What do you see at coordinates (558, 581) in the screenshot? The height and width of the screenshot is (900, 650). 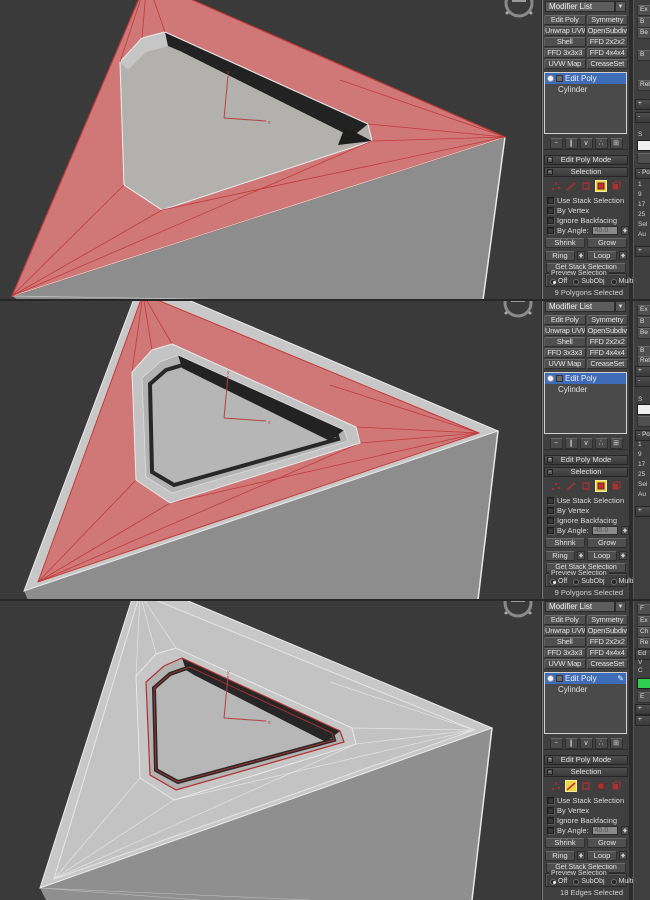 I see `preview-off-option: Off` at bounding box center [558, 581].